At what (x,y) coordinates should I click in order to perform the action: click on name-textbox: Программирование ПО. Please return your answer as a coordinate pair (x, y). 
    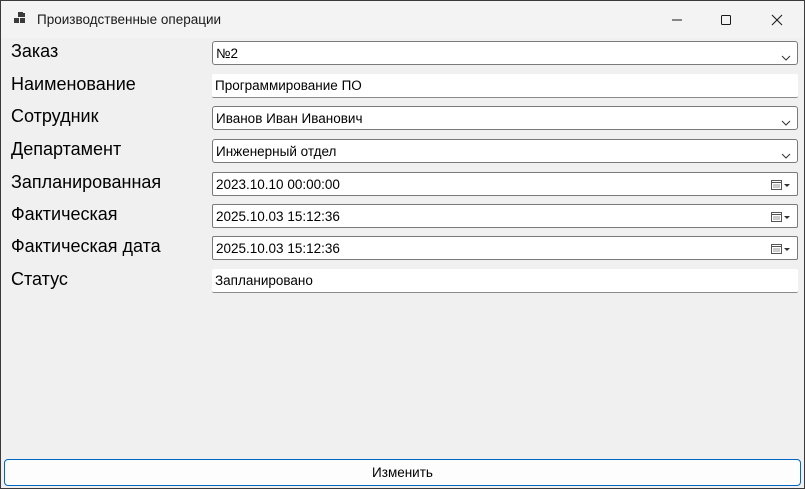
    Looking at the image, I should click on (505, 86).